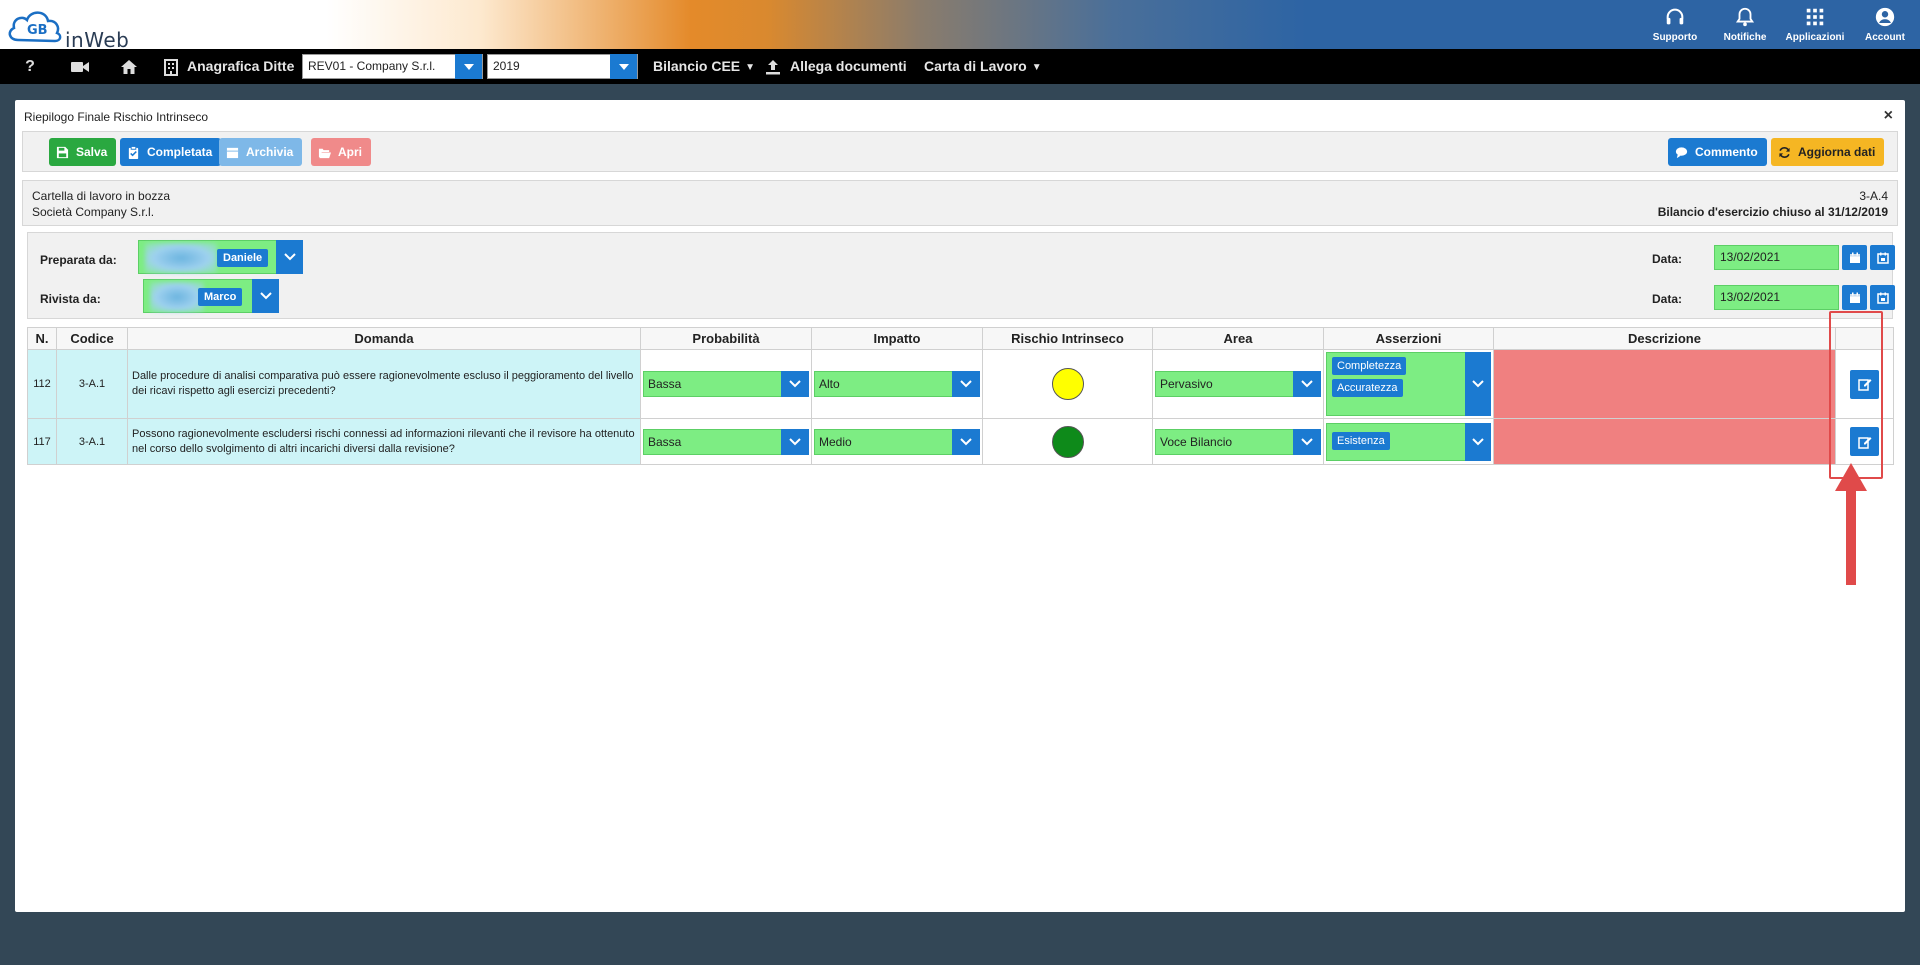 This screenshot has height=965, width=1920. What do you see at coordinates (37, 30) in the screenshot?
I see `svg-text: GB` at bounding box center [37, 30].